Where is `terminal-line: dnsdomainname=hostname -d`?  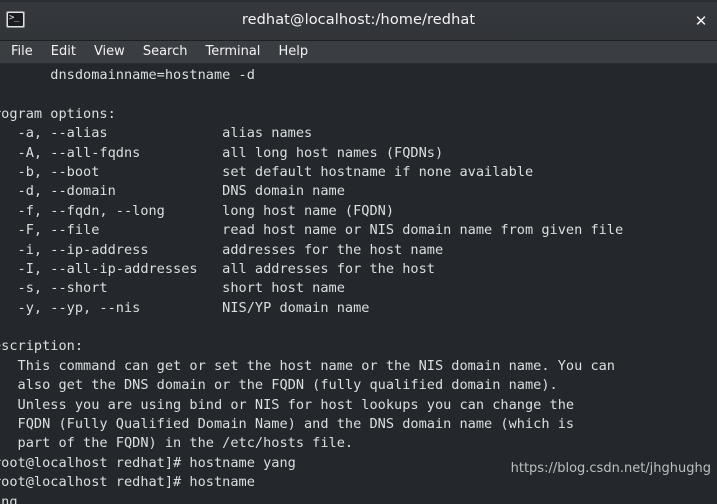
terminal-line: dnsdomainname=hostname -d is located at coordinates (127, 75).